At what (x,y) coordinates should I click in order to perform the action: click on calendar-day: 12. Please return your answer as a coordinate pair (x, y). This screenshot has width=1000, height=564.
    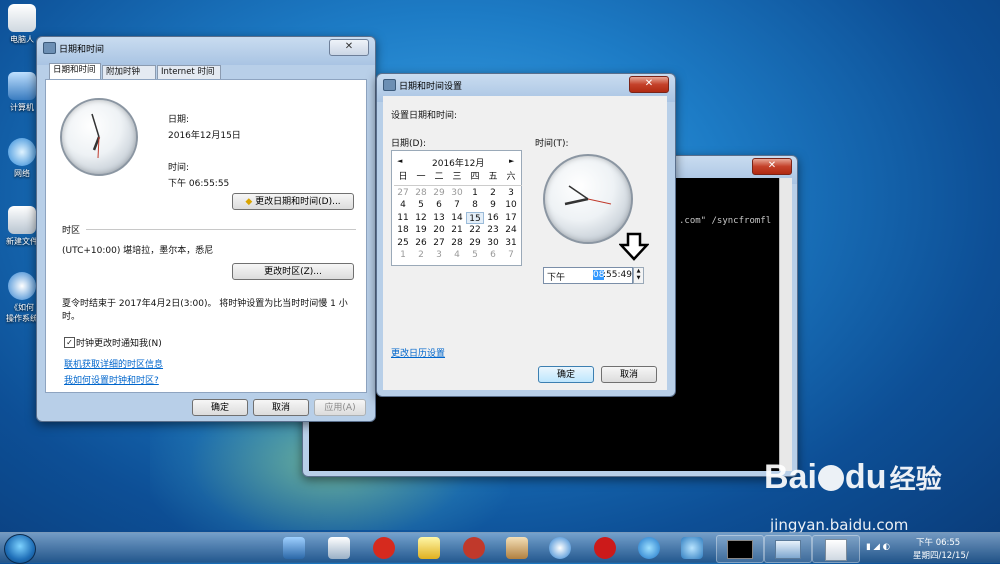
    Looking at the image, I should click on (421, 218).